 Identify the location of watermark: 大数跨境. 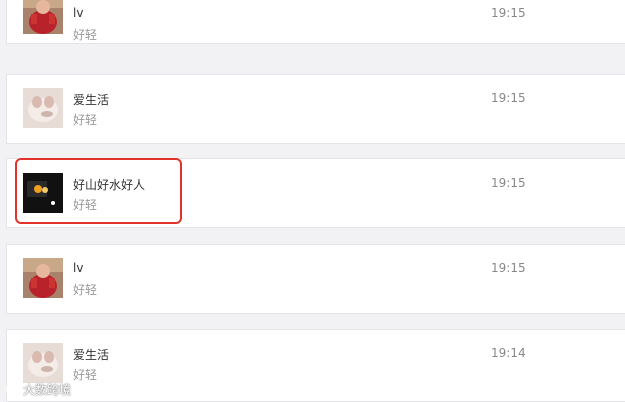
(38, 389).